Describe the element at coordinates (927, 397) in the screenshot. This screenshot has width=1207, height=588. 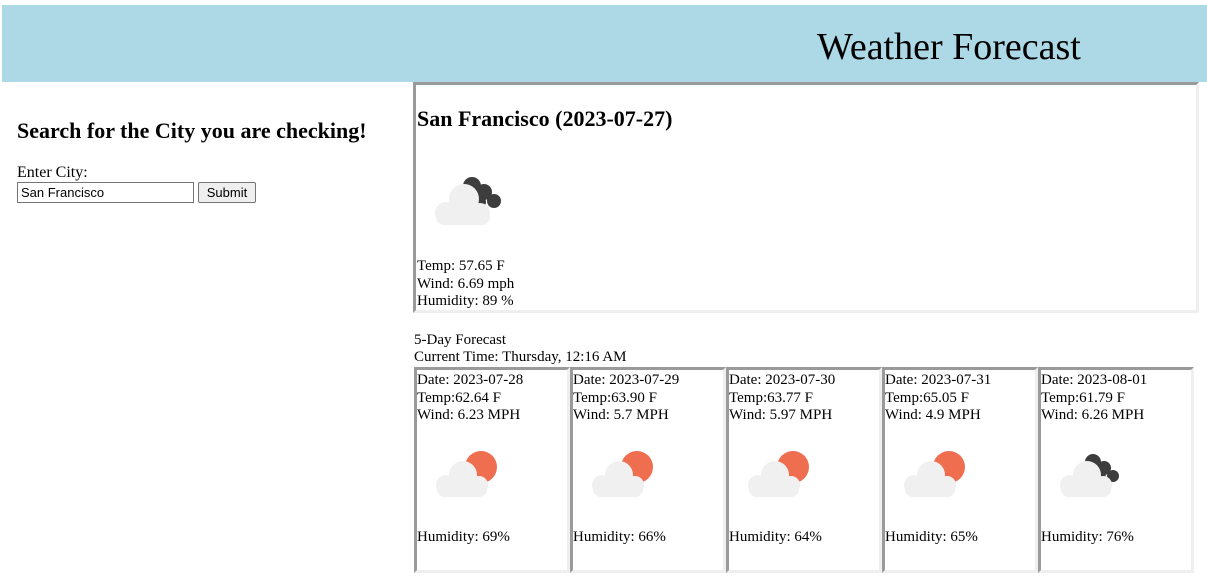
I see `forecast-temp: Temp:65.05 F` at that location.